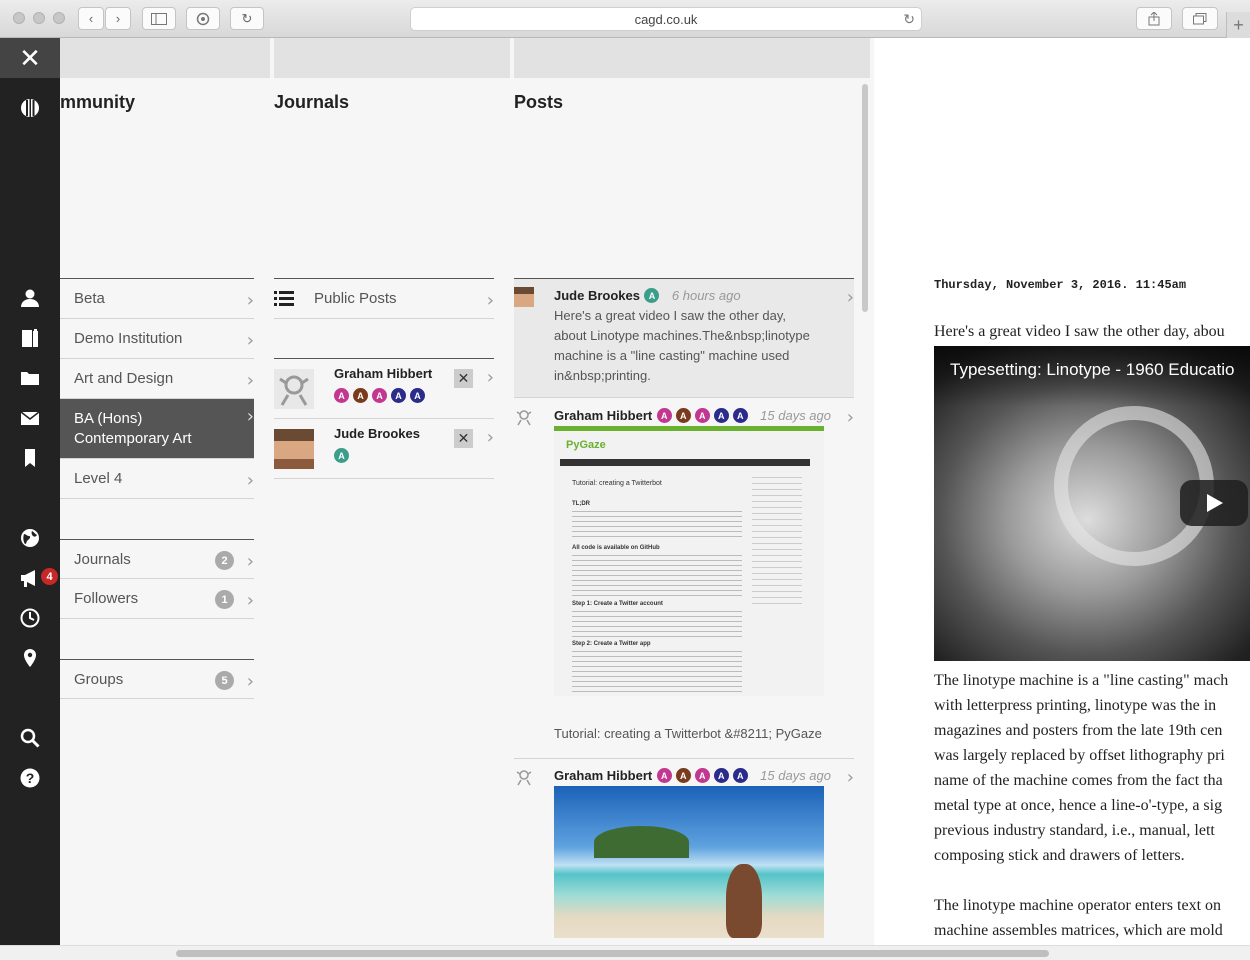  I want to click on refresh-icon: ↻, so click(909, 19).